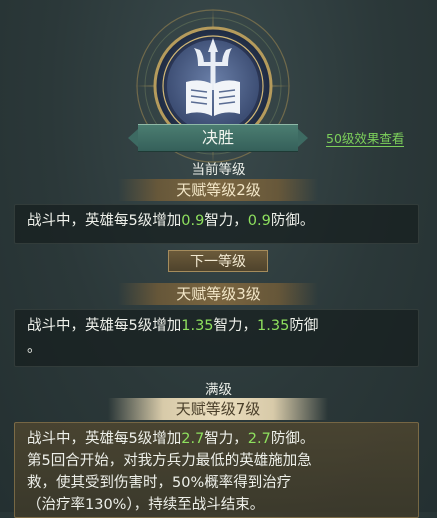 The width and height of the screenshot is (437, 518). I want to click on max-def-value: 2.7, so click(259, 439).